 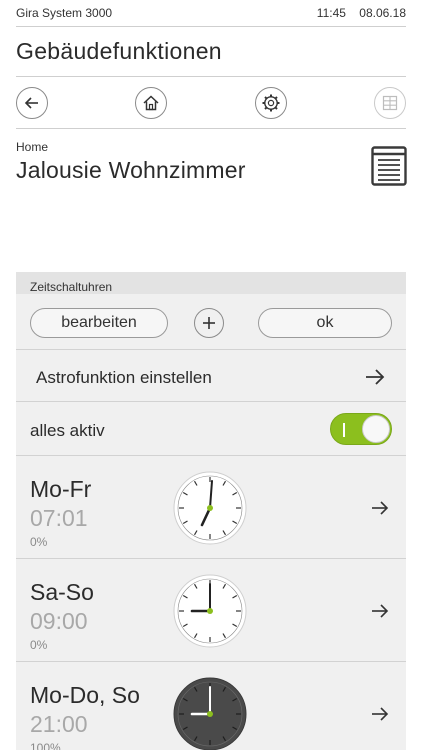 What do you see at coordinates (45, 745) in the screenshot?
I see `timer-value: 100%` at bounding box center [45, 745].